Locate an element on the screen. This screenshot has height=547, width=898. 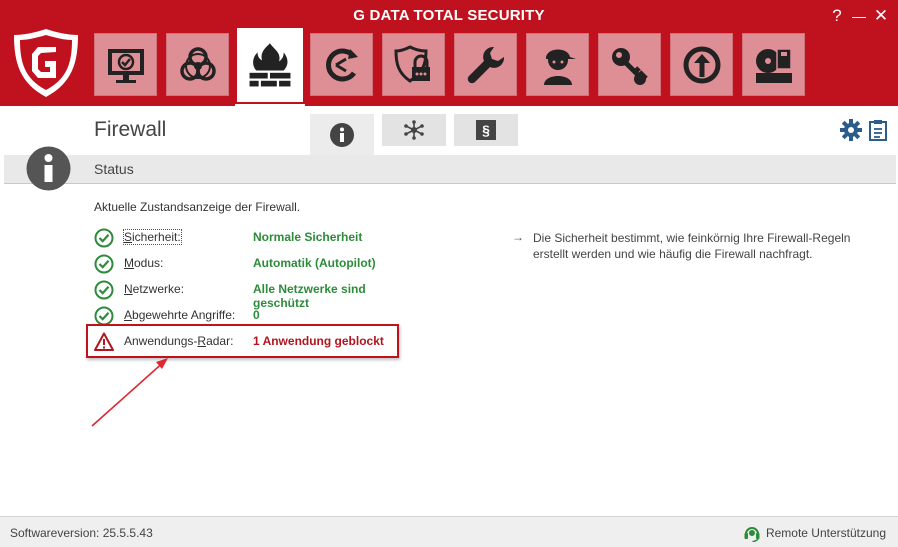
clipboard-icon is located at coordinates (878, 130).